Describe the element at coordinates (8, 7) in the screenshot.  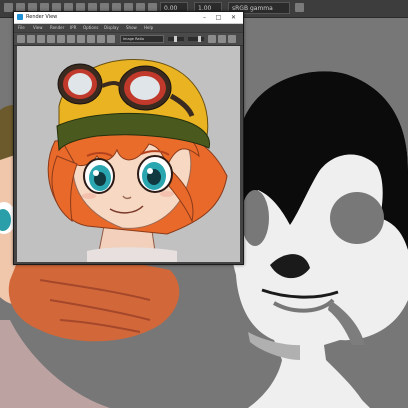
I see `select-tool-icon` at that location.